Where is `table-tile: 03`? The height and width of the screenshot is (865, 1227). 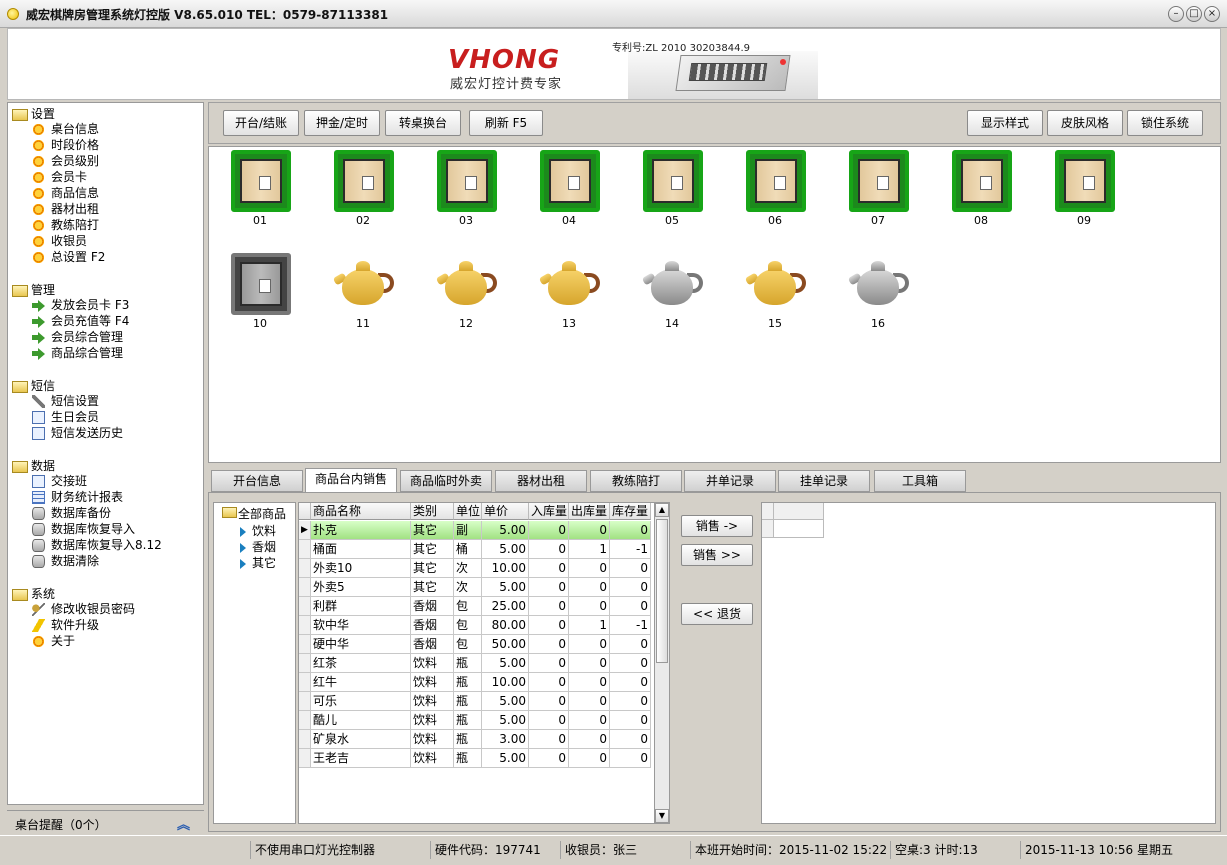 table-tile: 03 is located at coordinates (467, 190).